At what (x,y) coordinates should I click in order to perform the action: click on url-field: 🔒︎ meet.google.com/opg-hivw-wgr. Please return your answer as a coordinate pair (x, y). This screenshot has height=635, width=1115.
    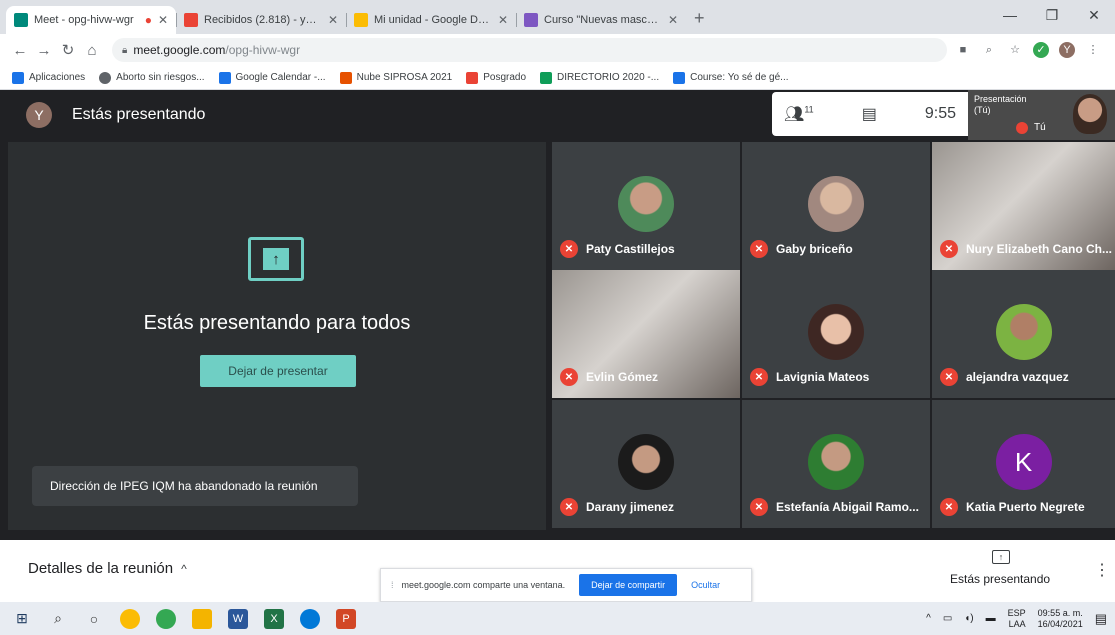
    Looking at the image, I should click on (529, 50).